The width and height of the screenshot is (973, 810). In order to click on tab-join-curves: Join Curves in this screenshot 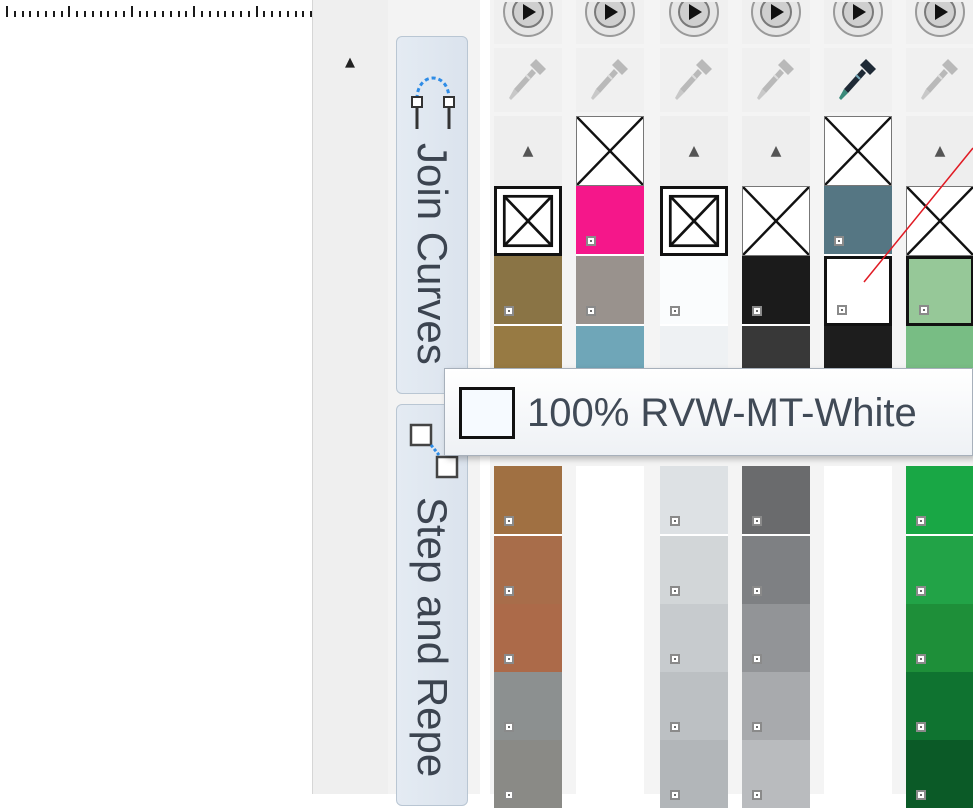, I will do `click(432, 215)`.